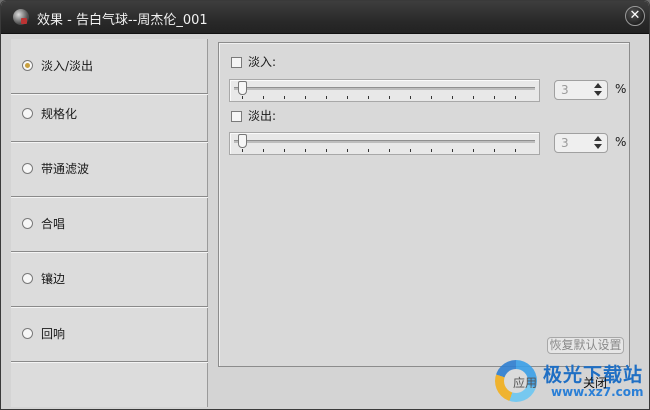  Describe the element at coordinates (109, 334) in the screenshot. I see `effect-item-reverb: 回响` at that location.